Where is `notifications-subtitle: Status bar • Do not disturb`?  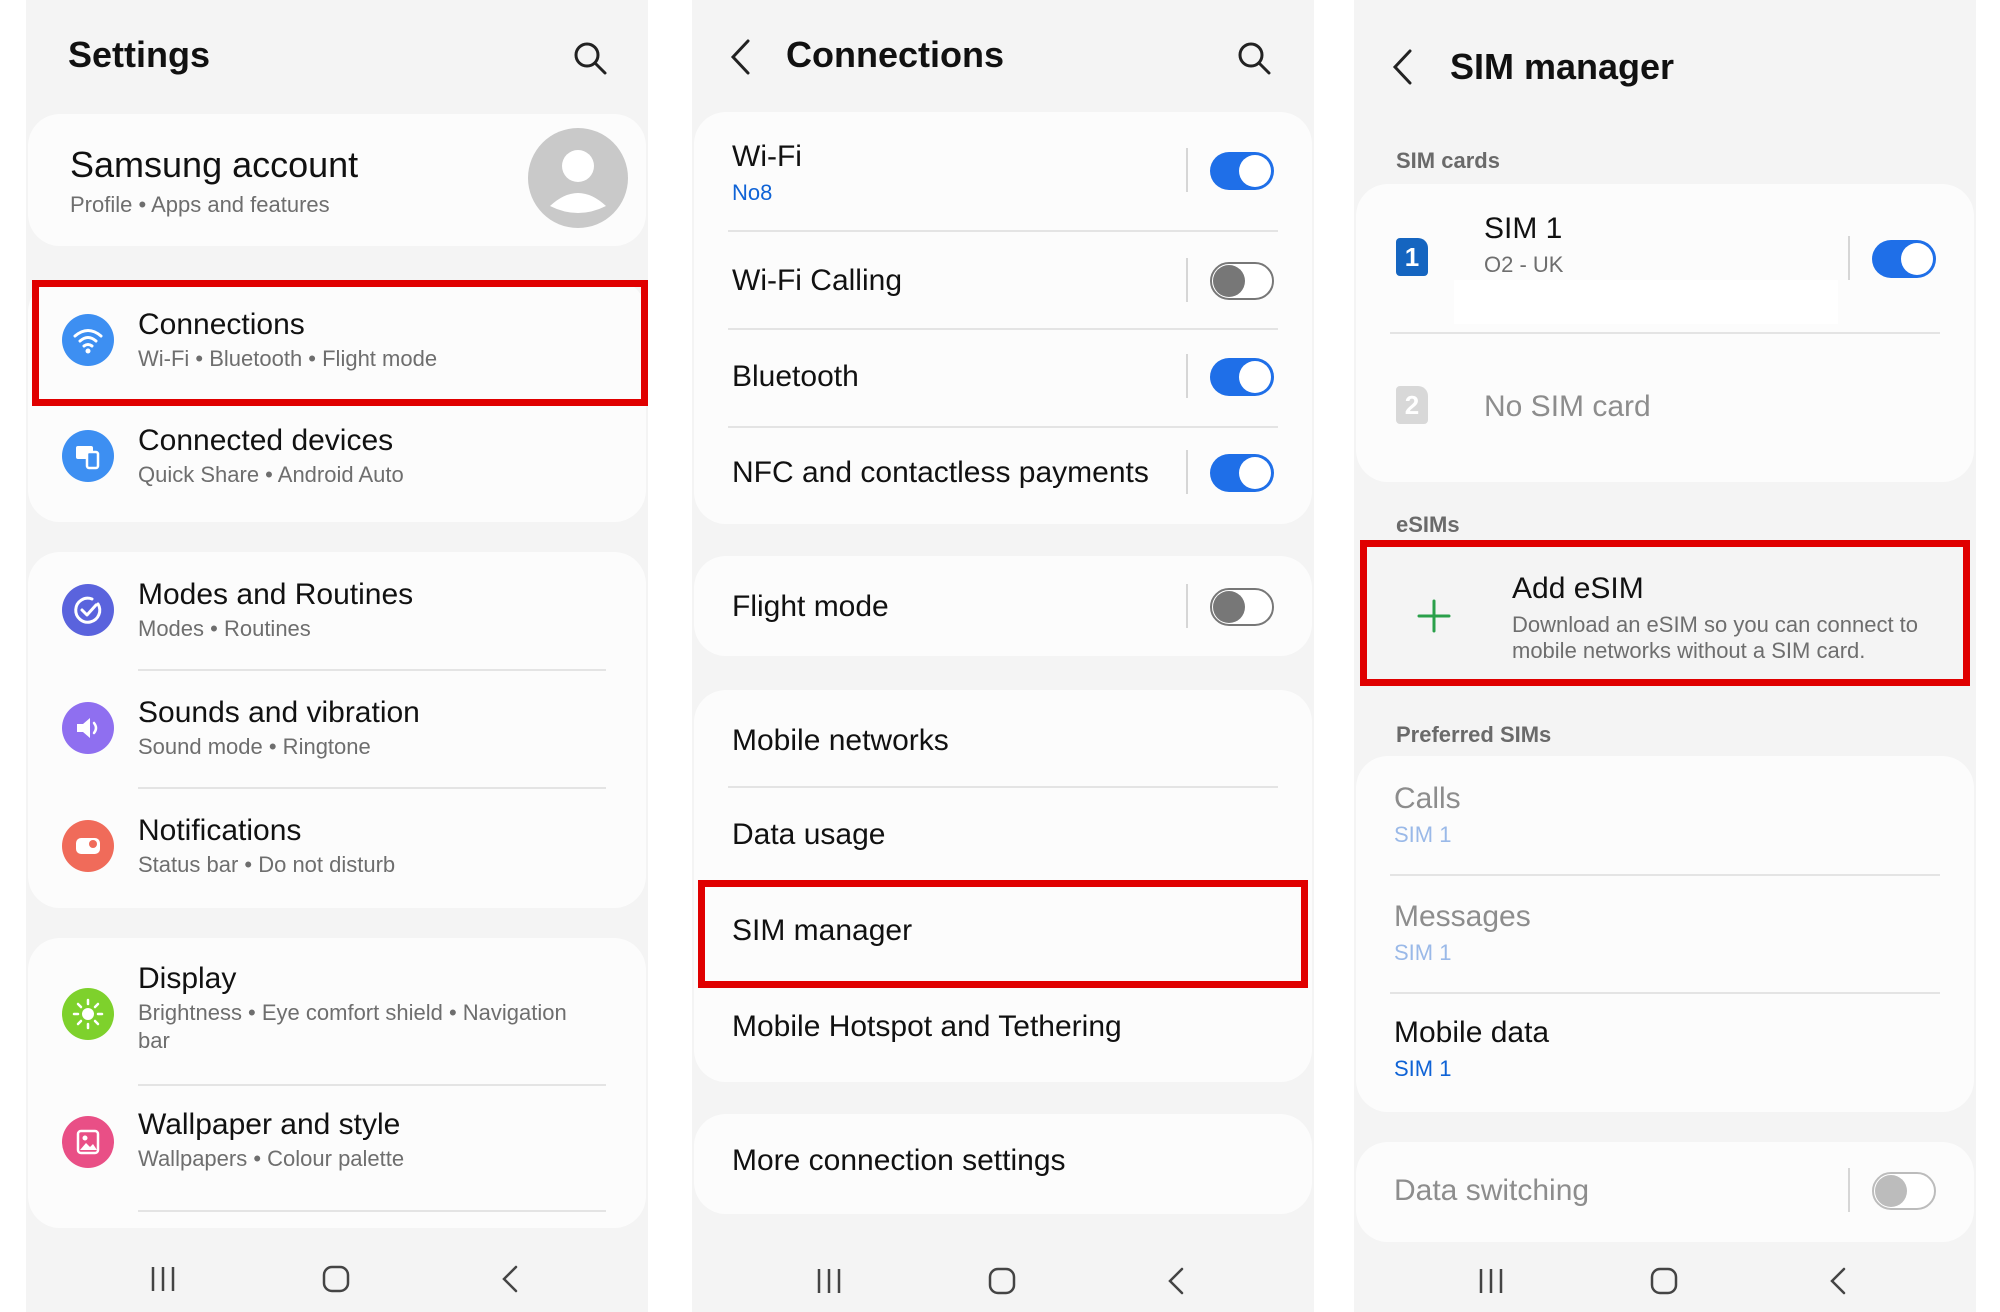
notifications-subtitle: Status bar • Do not disturb is located at coordinates (267, 864).